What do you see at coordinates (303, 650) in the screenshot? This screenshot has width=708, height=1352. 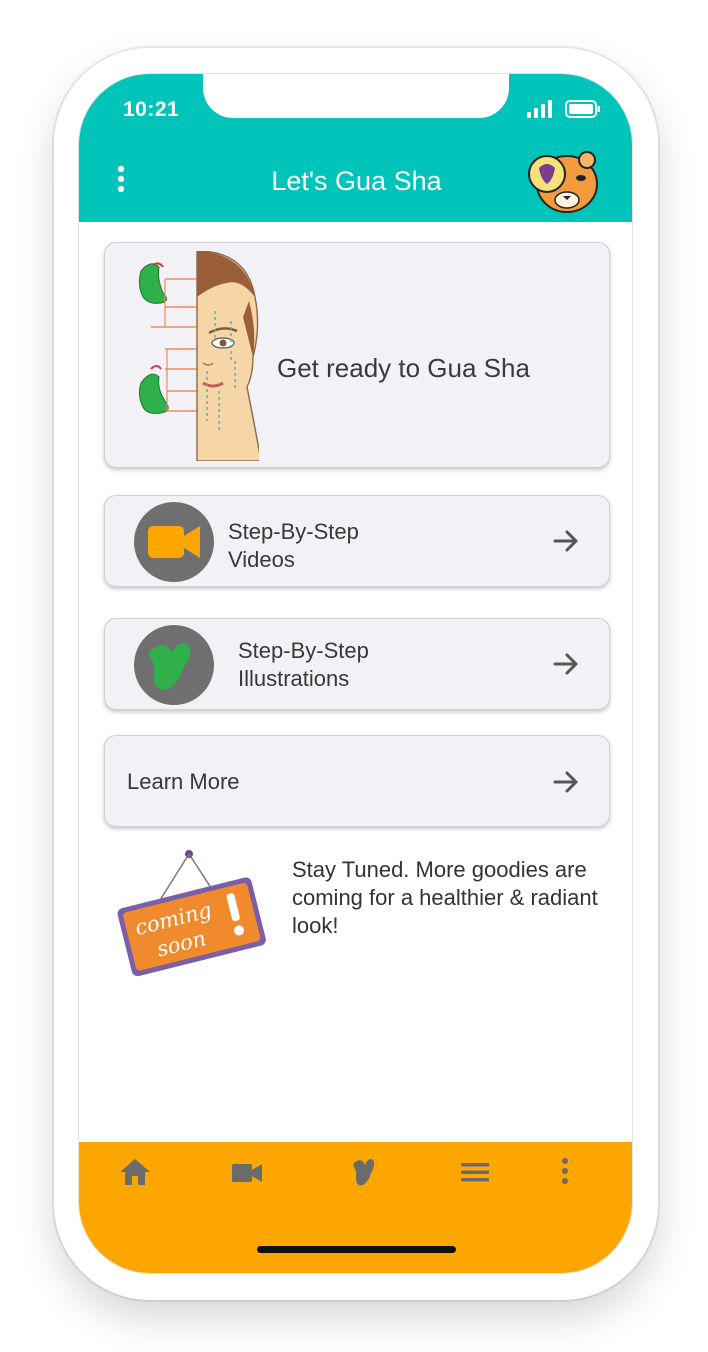 I see `illustrations-label-line1: Step-By-Step` at bounding box center [303, 650].